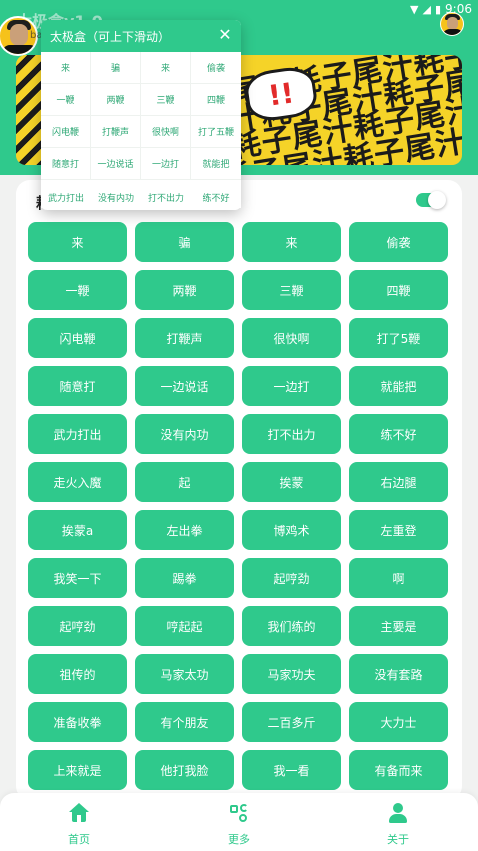  Describe the element at coordinates (184, 434) in the screenshot. I see `sound-button: 没有内功` at that location.